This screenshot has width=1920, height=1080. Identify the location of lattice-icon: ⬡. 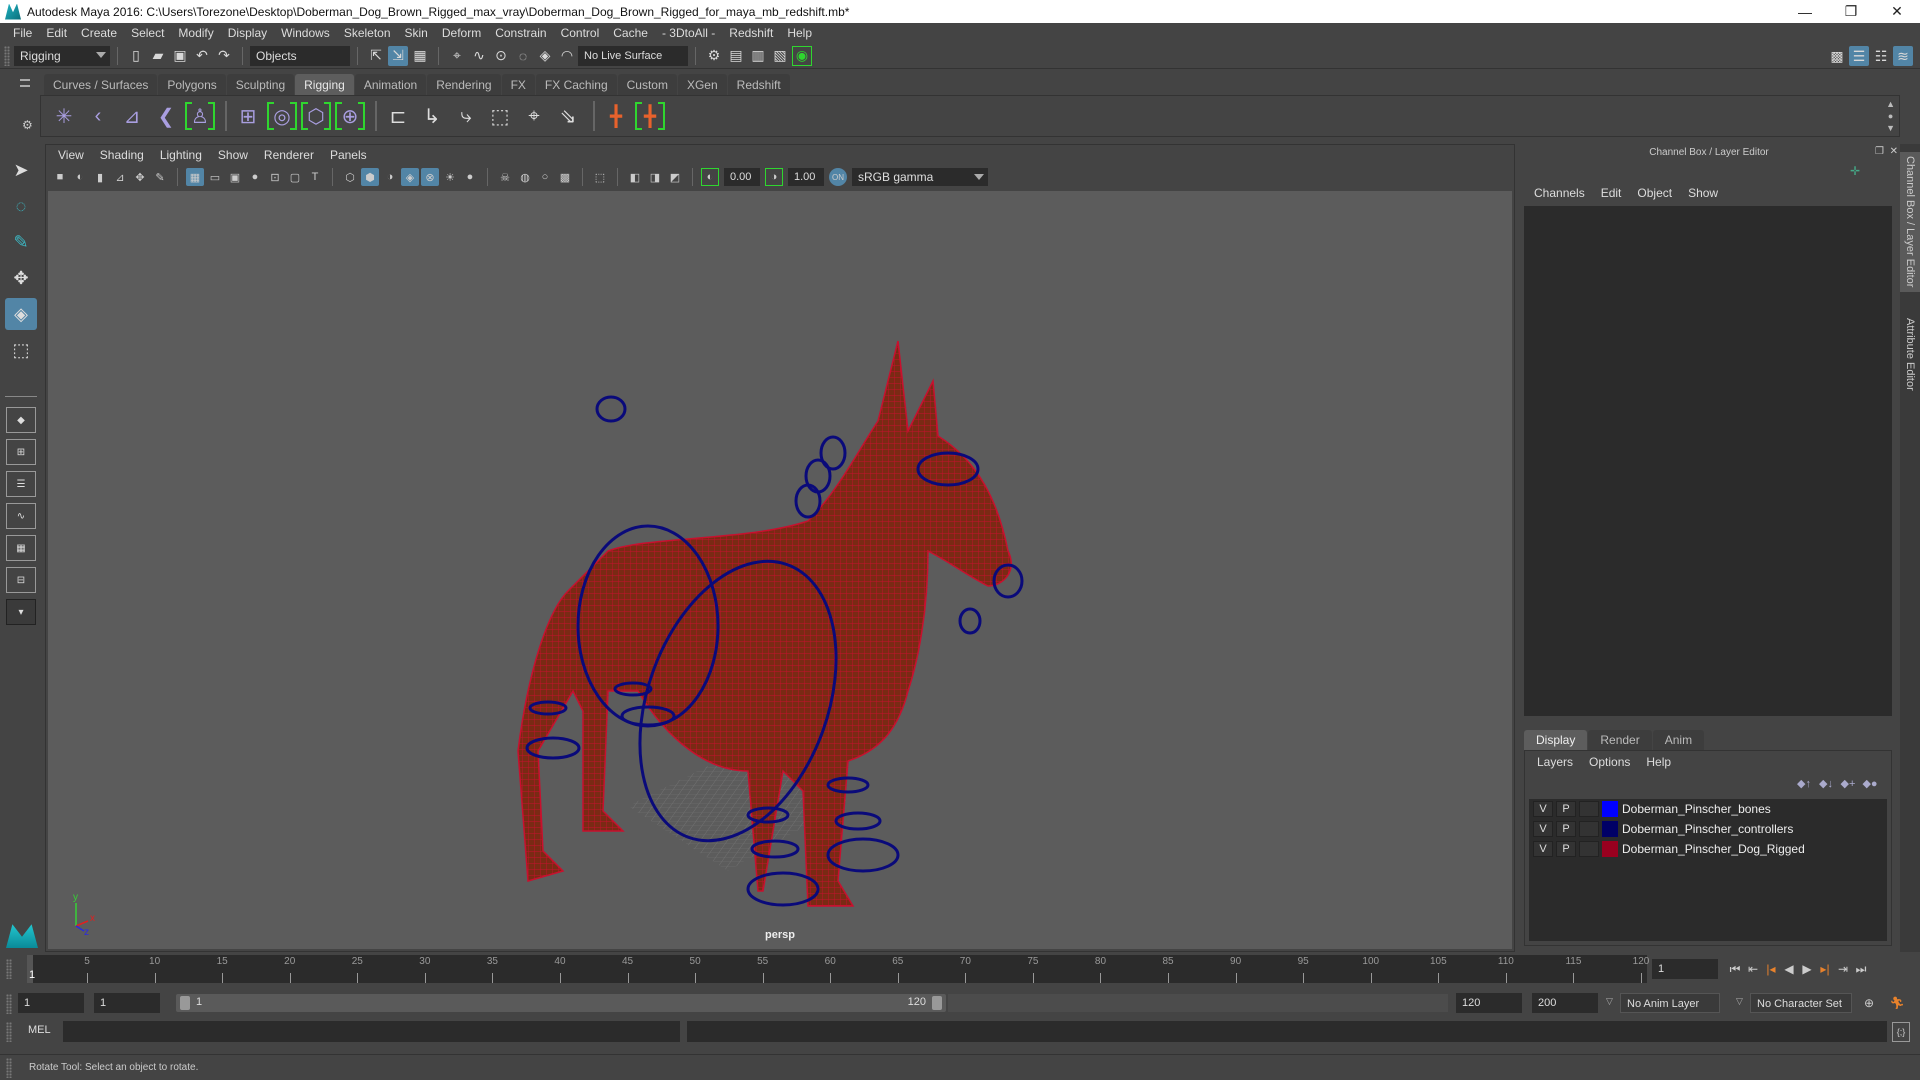
(316, 116).